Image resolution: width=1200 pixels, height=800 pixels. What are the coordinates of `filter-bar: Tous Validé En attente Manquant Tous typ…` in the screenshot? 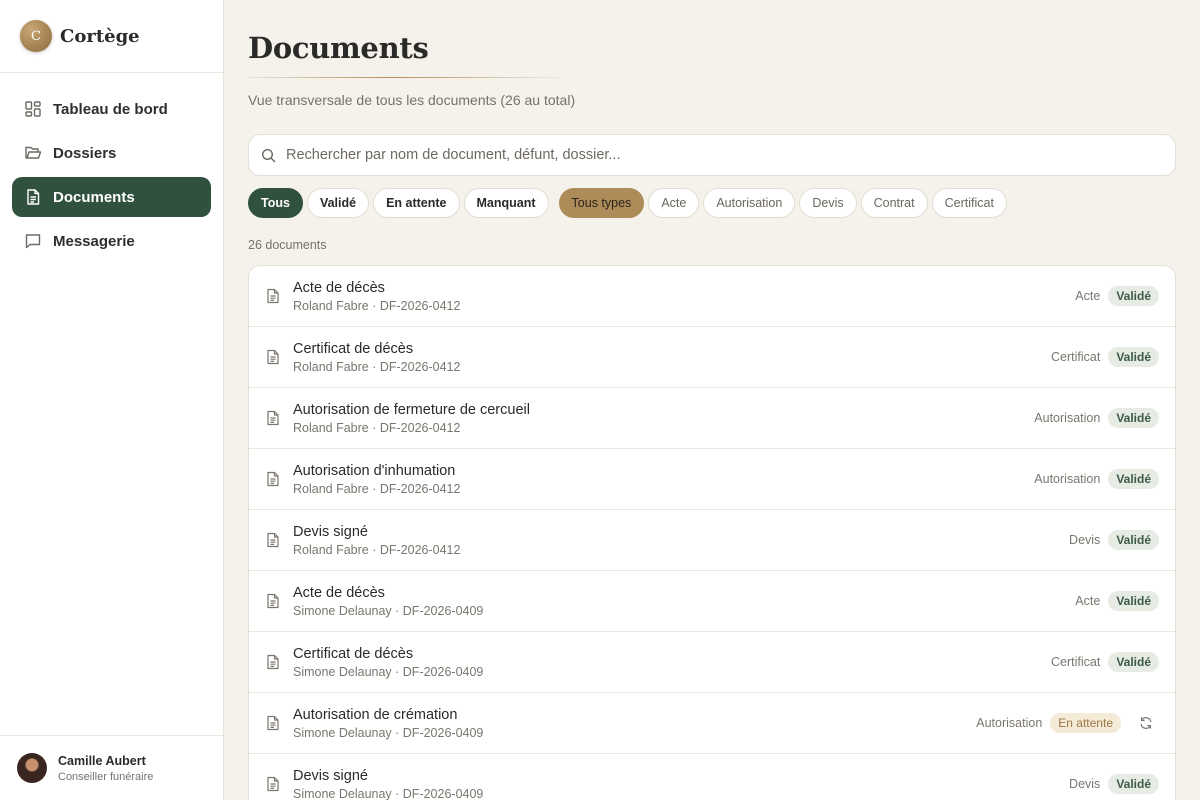 It's located at (712, 203).